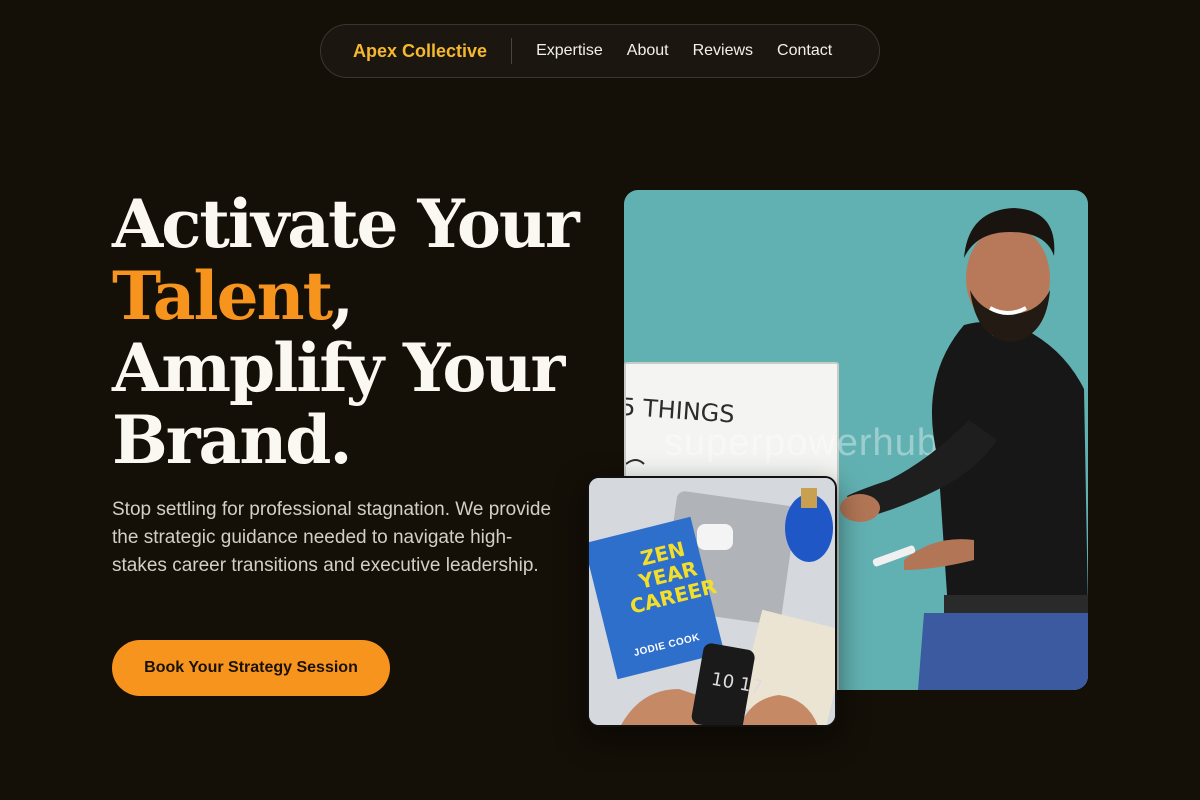 The height and width of the screenshot is (800, 1200). I want to click on nav-links: Expertise About Reviews Contact, so click(684, 51).